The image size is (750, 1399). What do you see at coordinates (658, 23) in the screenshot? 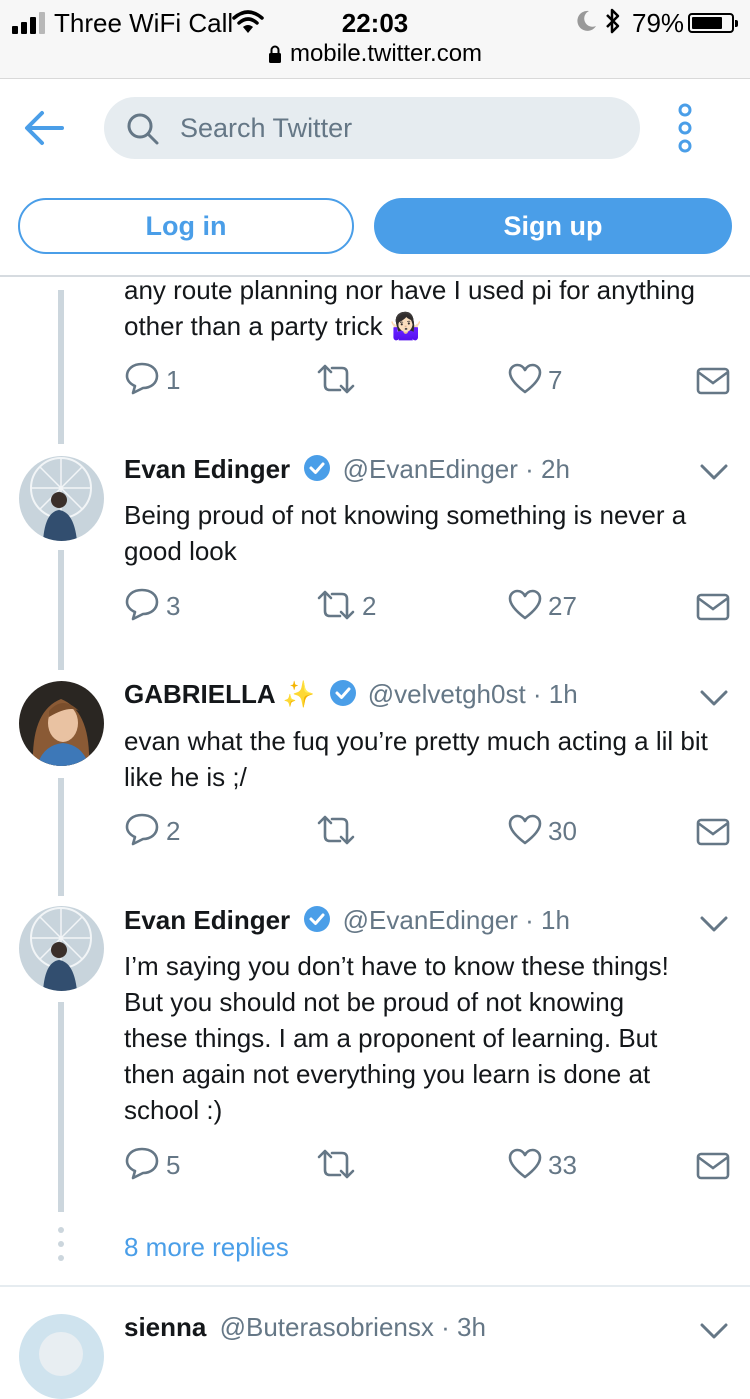
I see `battery-percentage: 79%` at bounding box center [658, 23].